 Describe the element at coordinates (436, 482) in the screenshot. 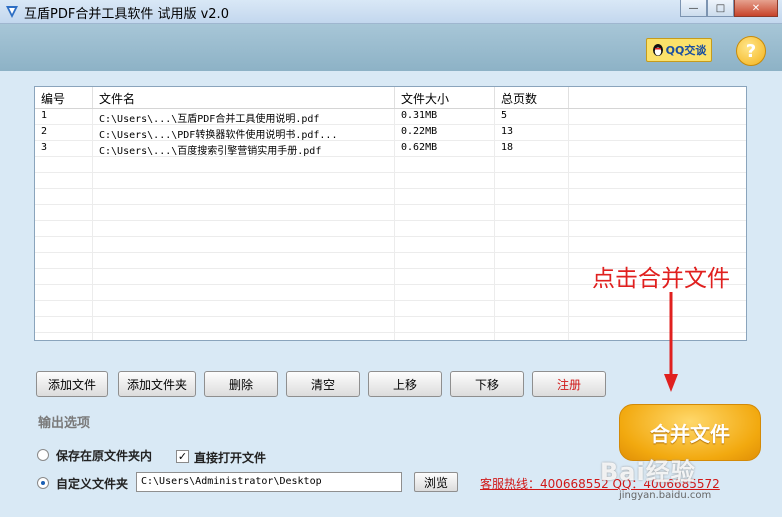

I see `browse-button: 浏览` at that location.